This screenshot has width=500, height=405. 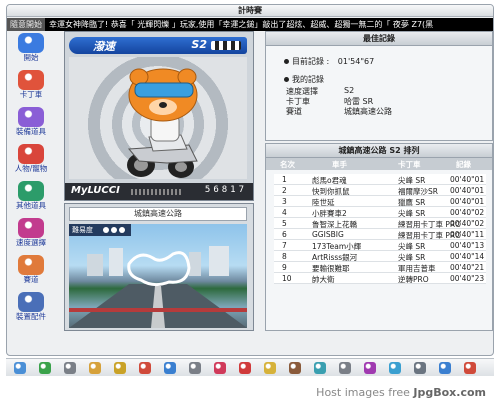 What do you see at coordinates (284, 190) in the screenshot?
I see `cell-rank: 2` at bounding box center [284, 190].